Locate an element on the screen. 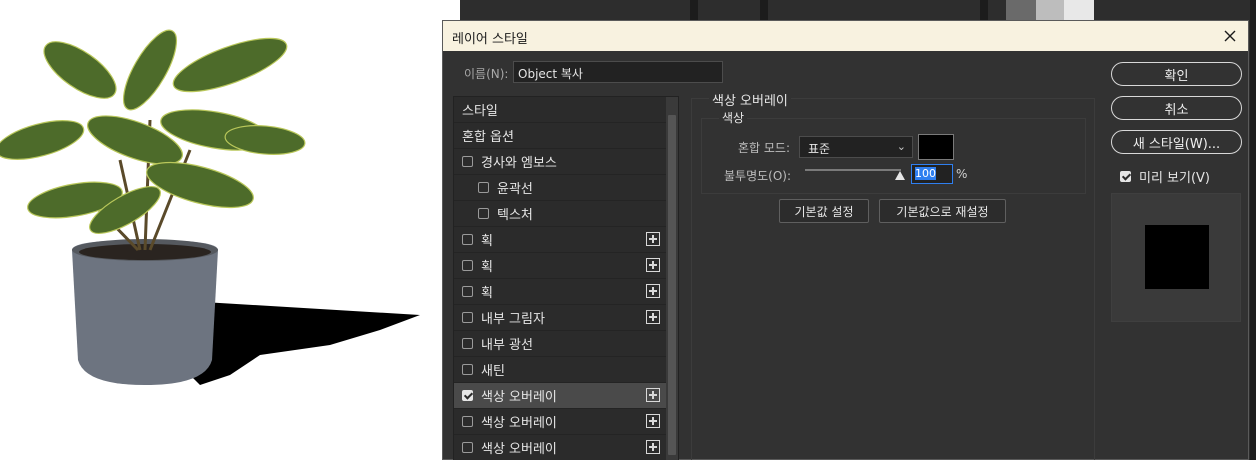 The image size is (1256, 460). opacity-input: 100 is located at coordinates (932, 174).